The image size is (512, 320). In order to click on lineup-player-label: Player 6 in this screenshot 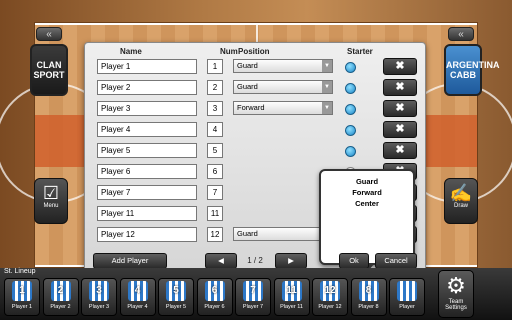, I will do `click(214, 307)`.